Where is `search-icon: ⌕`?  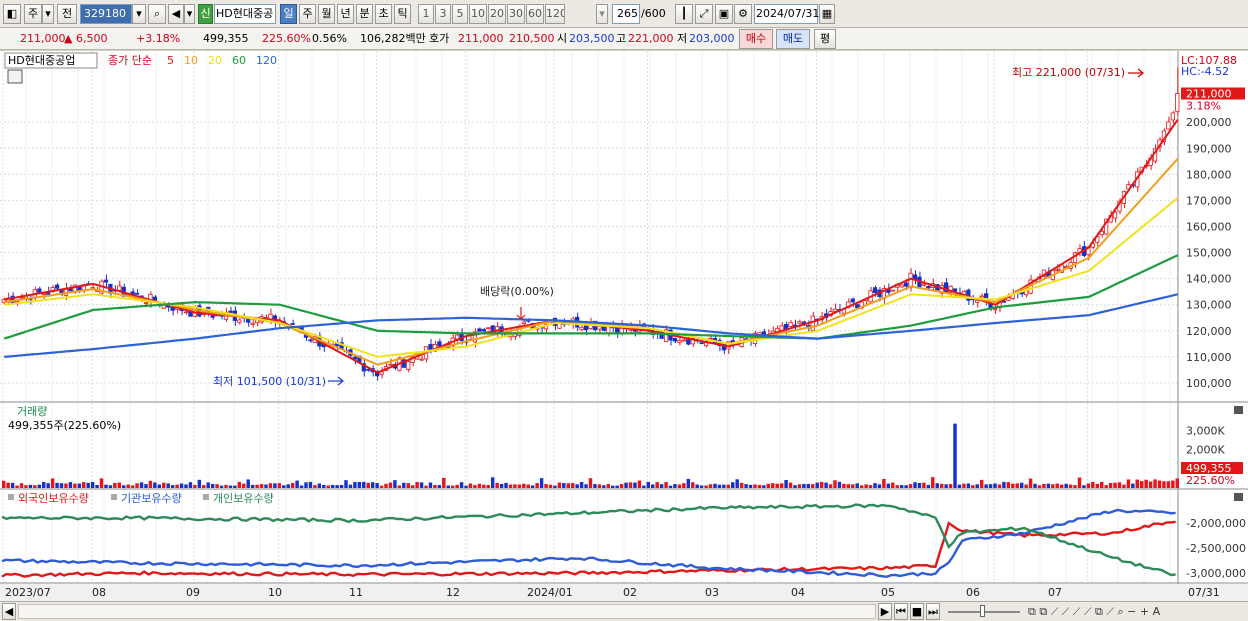
search-icon: ⌕ is located at coordinates (157, 14).